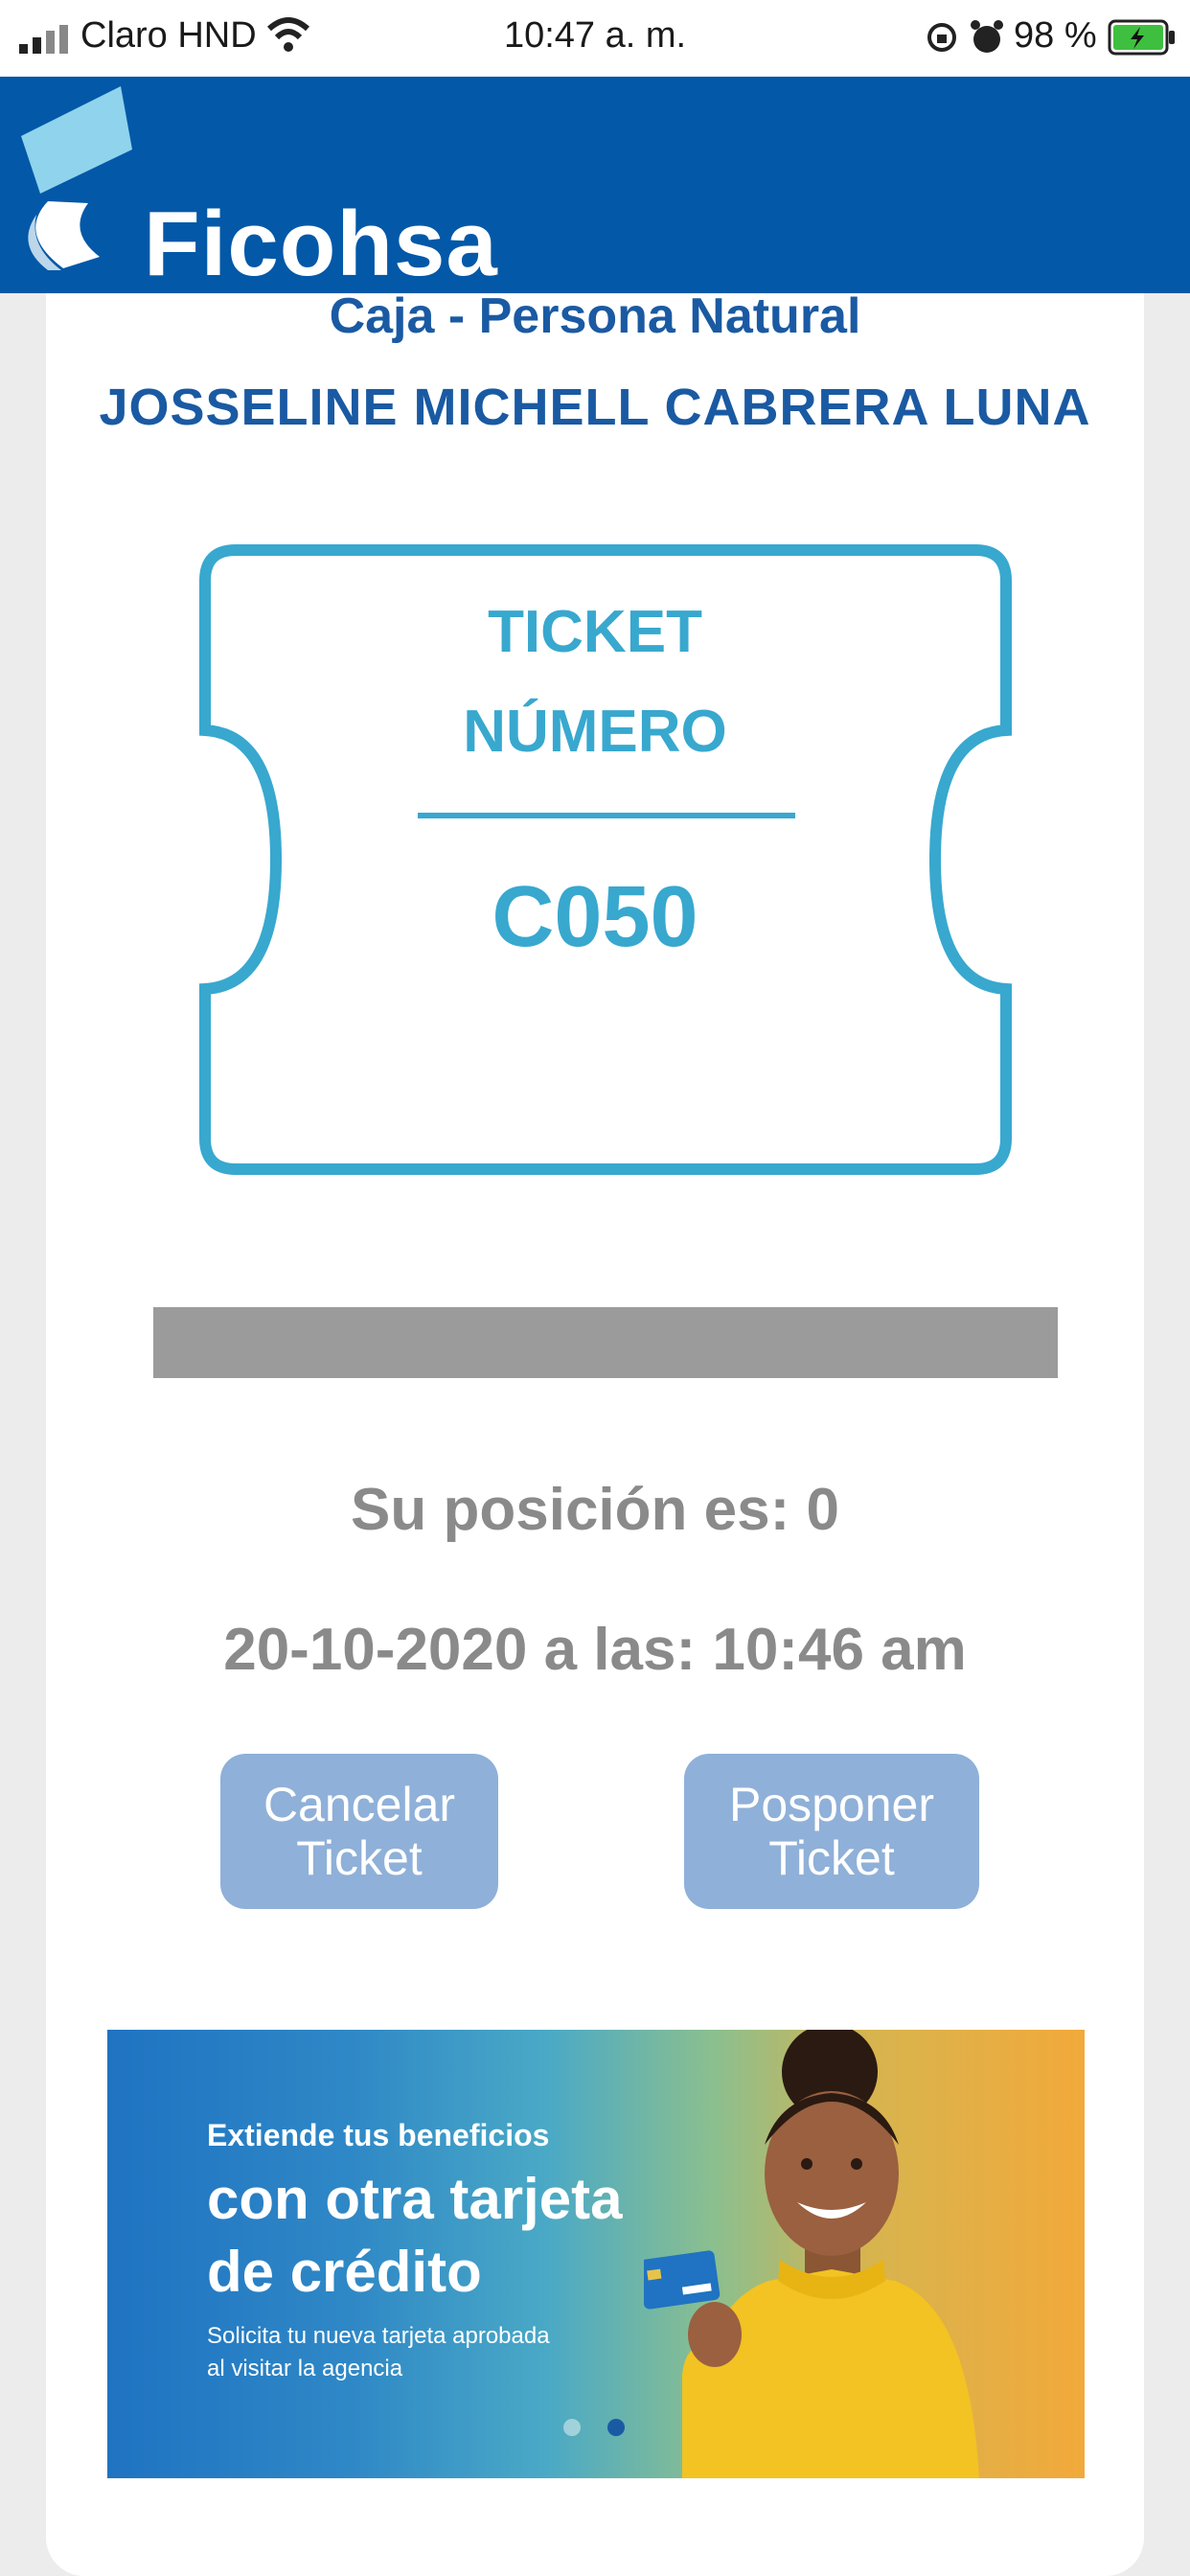 The image size is (1190, 2576). I want to click on postpone-button-label-line1: Posponer, so click(832, 1805).